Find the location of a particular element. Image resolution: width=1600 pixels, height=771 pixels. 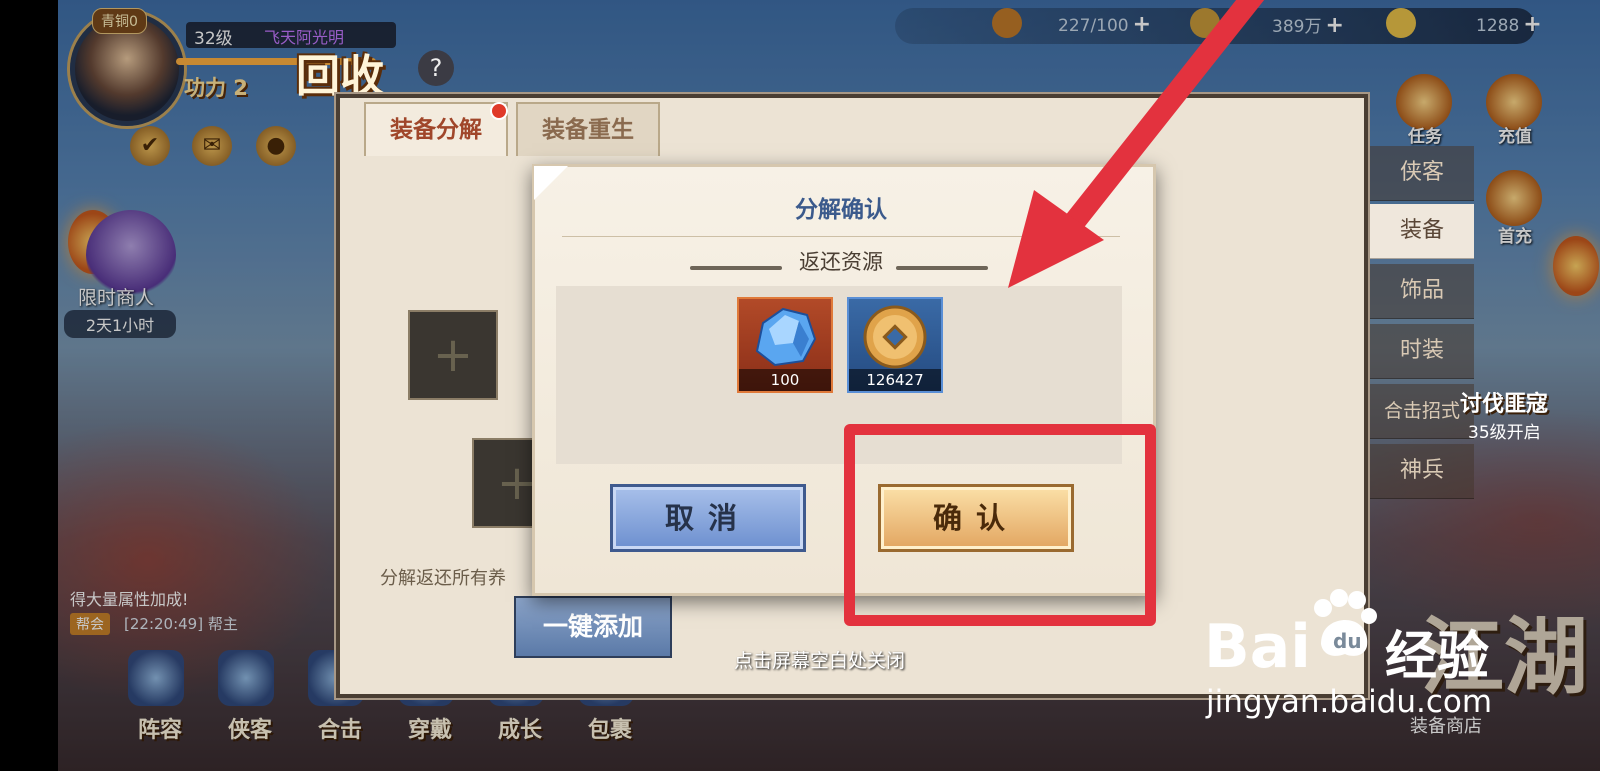

watermark-product: 经验 is located at coordinates (1437, 657).